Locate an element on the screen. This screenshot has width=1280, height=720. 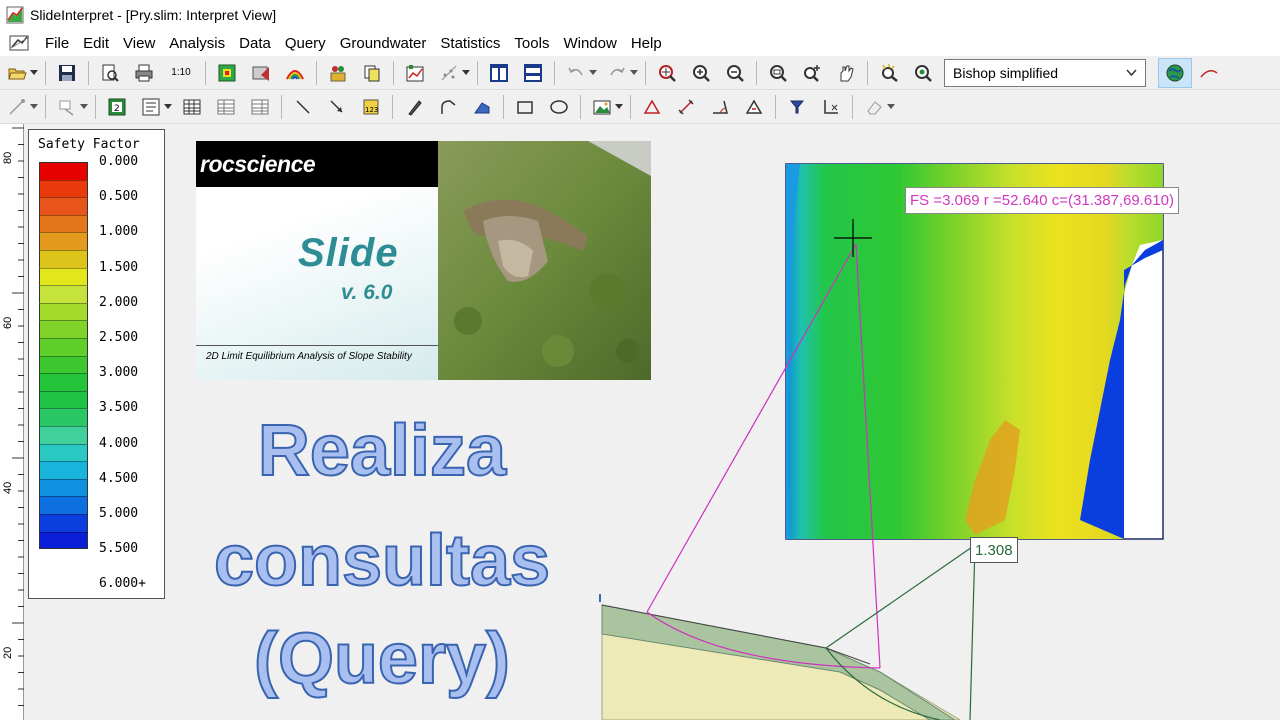
overlay-line-1: Realiza is located at coordinates (382, 451).